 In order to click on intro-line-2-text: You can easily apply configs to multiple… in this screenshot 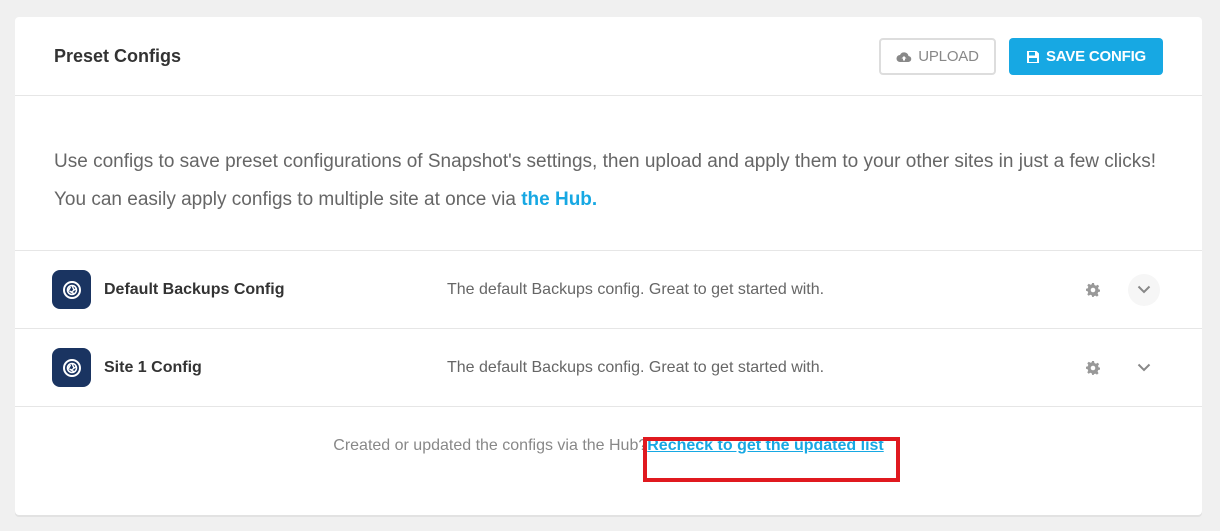, I will do `click(288, 199)`.